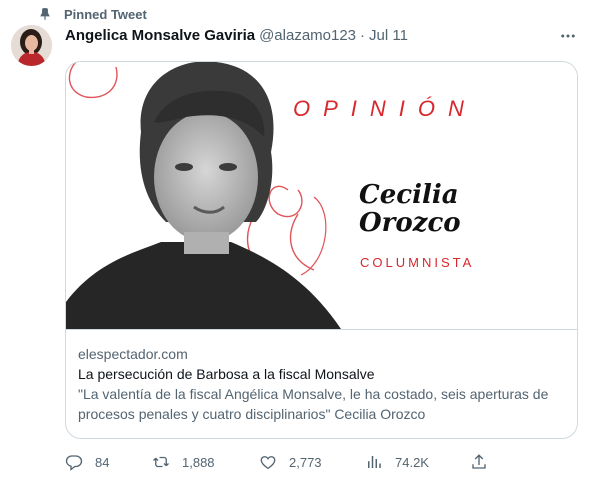 The height and width of the screenshot is (479, 590). I want to click on columnist-name-line1: Cecilia, so click(409, 195).